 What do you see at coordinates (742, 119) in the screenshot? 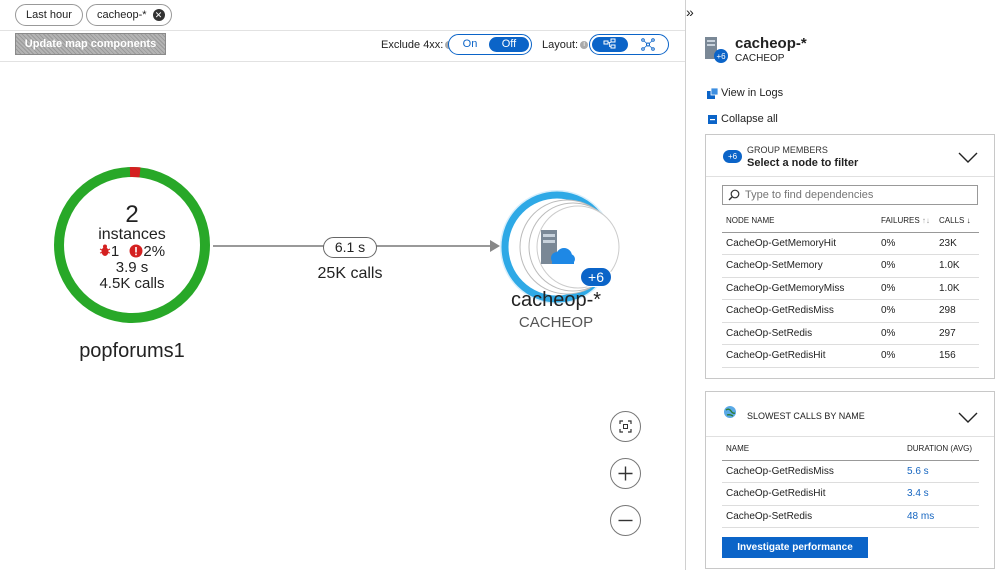
I see `collapse-all-link: Collapse all` at bounding box center [742, 119].